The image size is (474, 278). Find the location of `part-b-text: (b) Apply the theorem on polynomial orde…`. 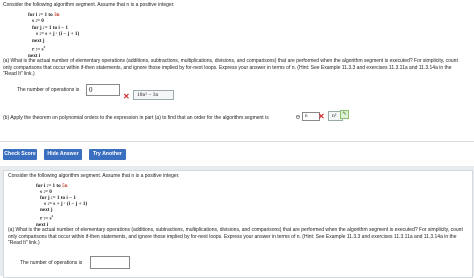

part-b-text: (b) Apply the theorem on polynomial orde… is located at coordinates (136, 118).